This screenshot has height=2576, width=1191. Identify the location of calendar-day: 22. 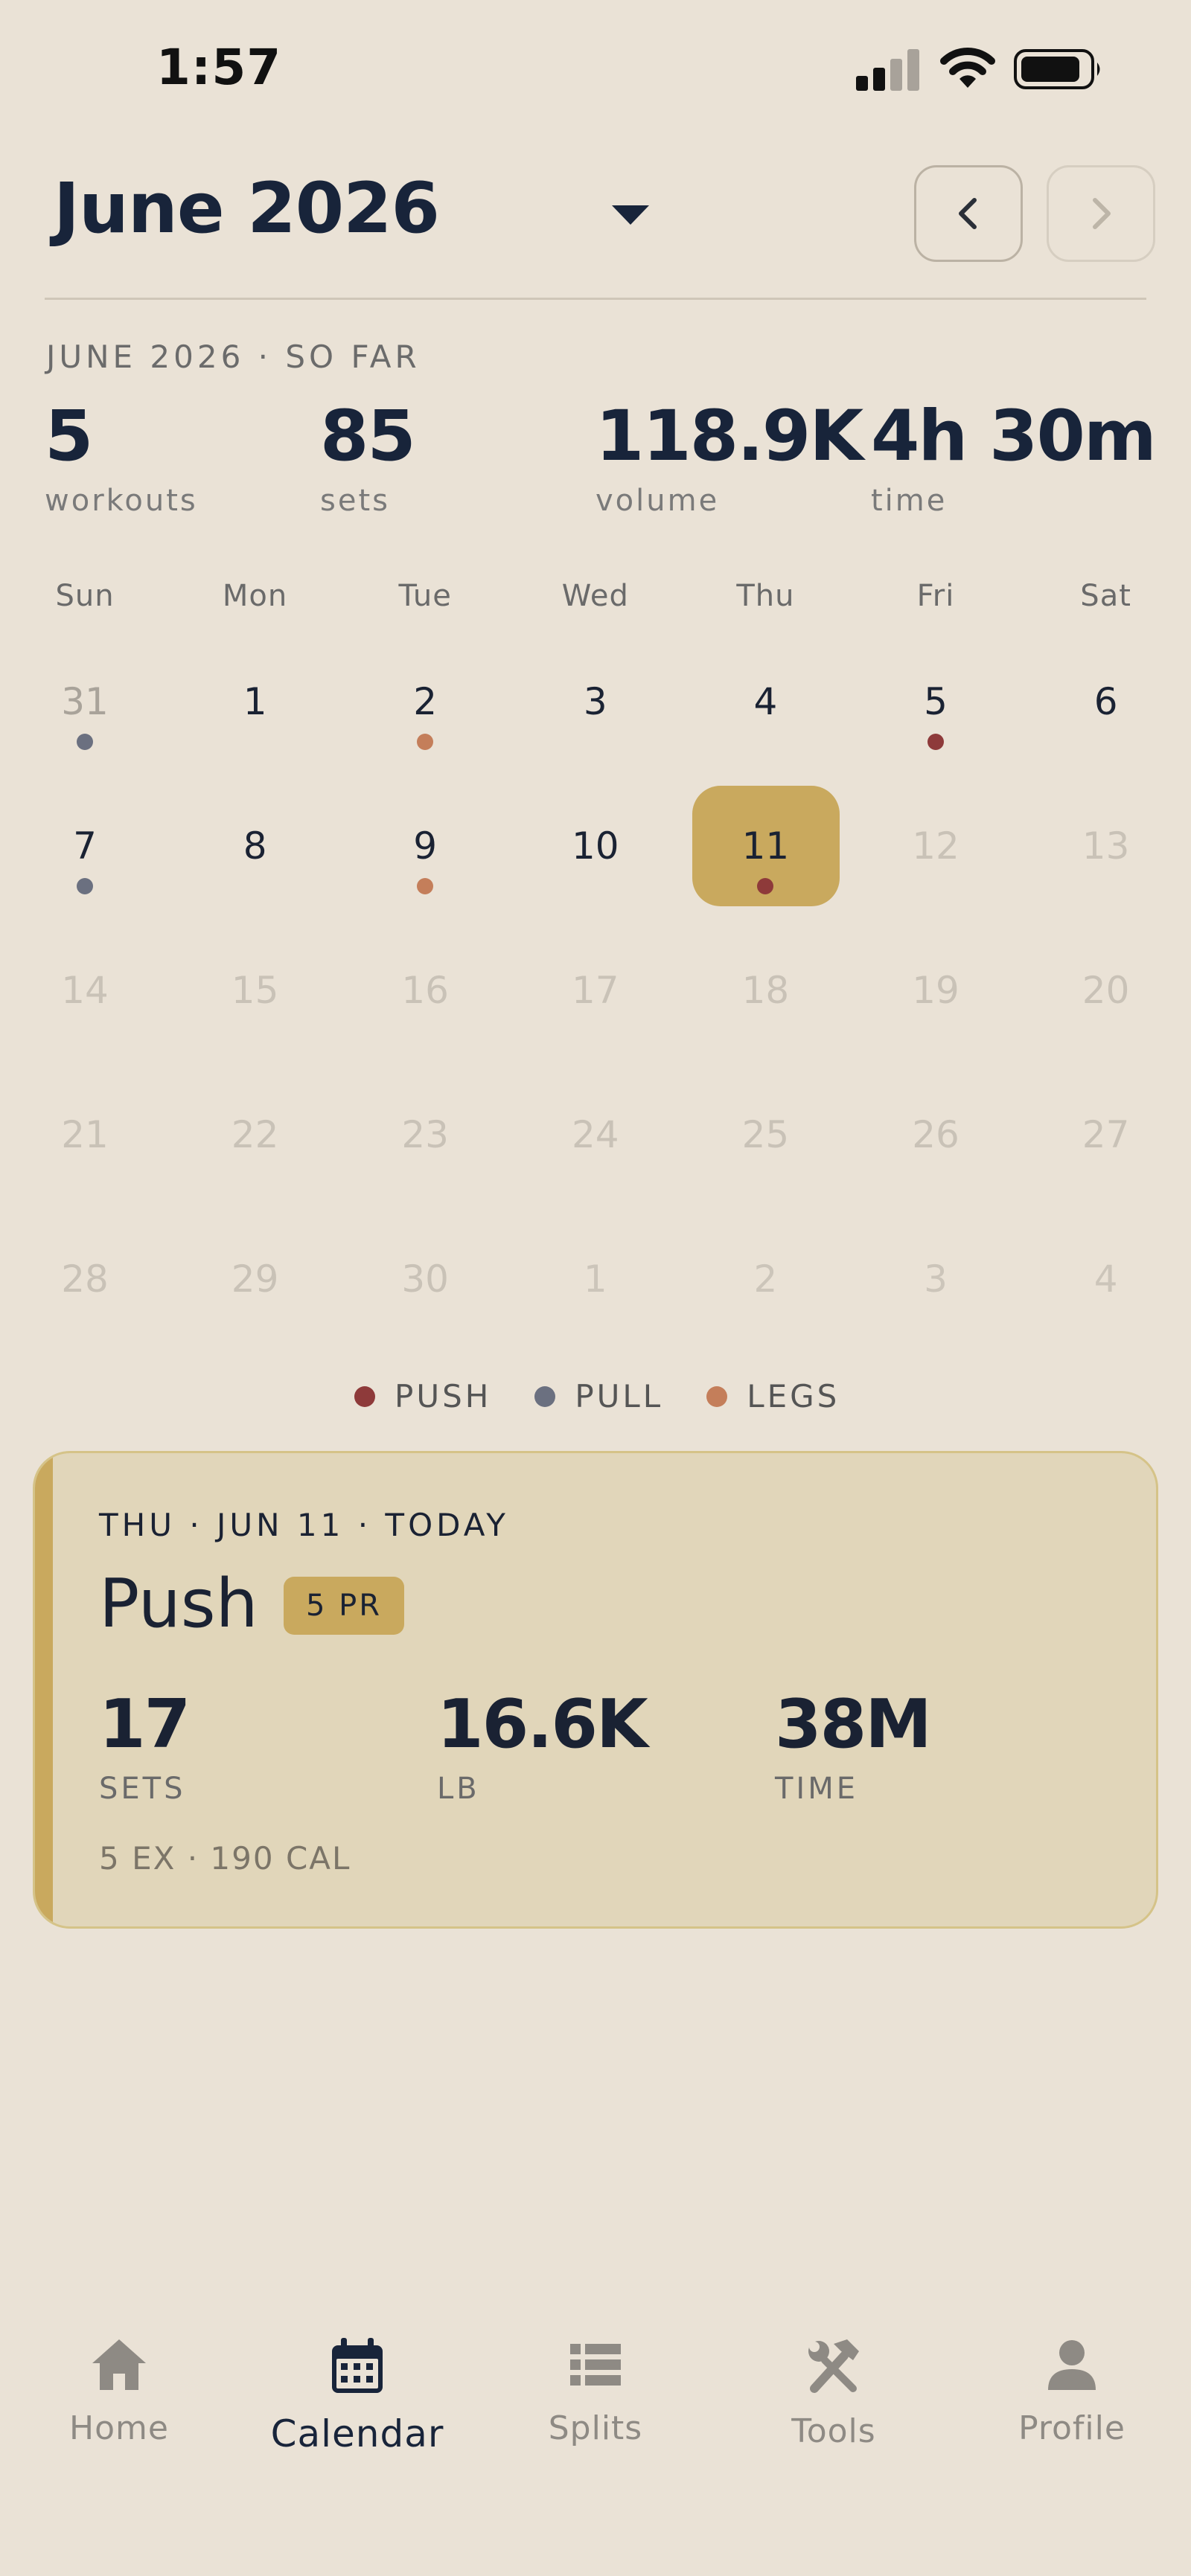
(255, 1167).